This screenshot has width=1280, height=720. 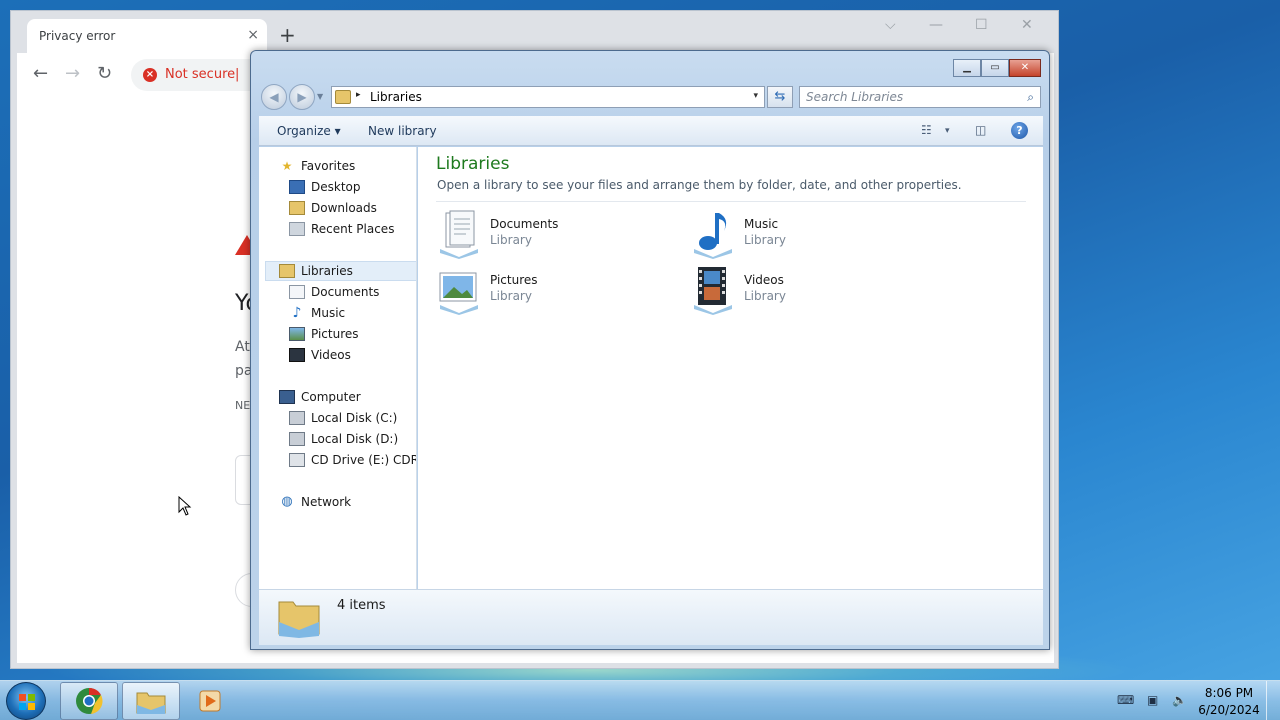 What do you see at coordinates (316, 271) in the screenshot?
I see `nav-libraries: Libraries` at bounding box center [316, 271].